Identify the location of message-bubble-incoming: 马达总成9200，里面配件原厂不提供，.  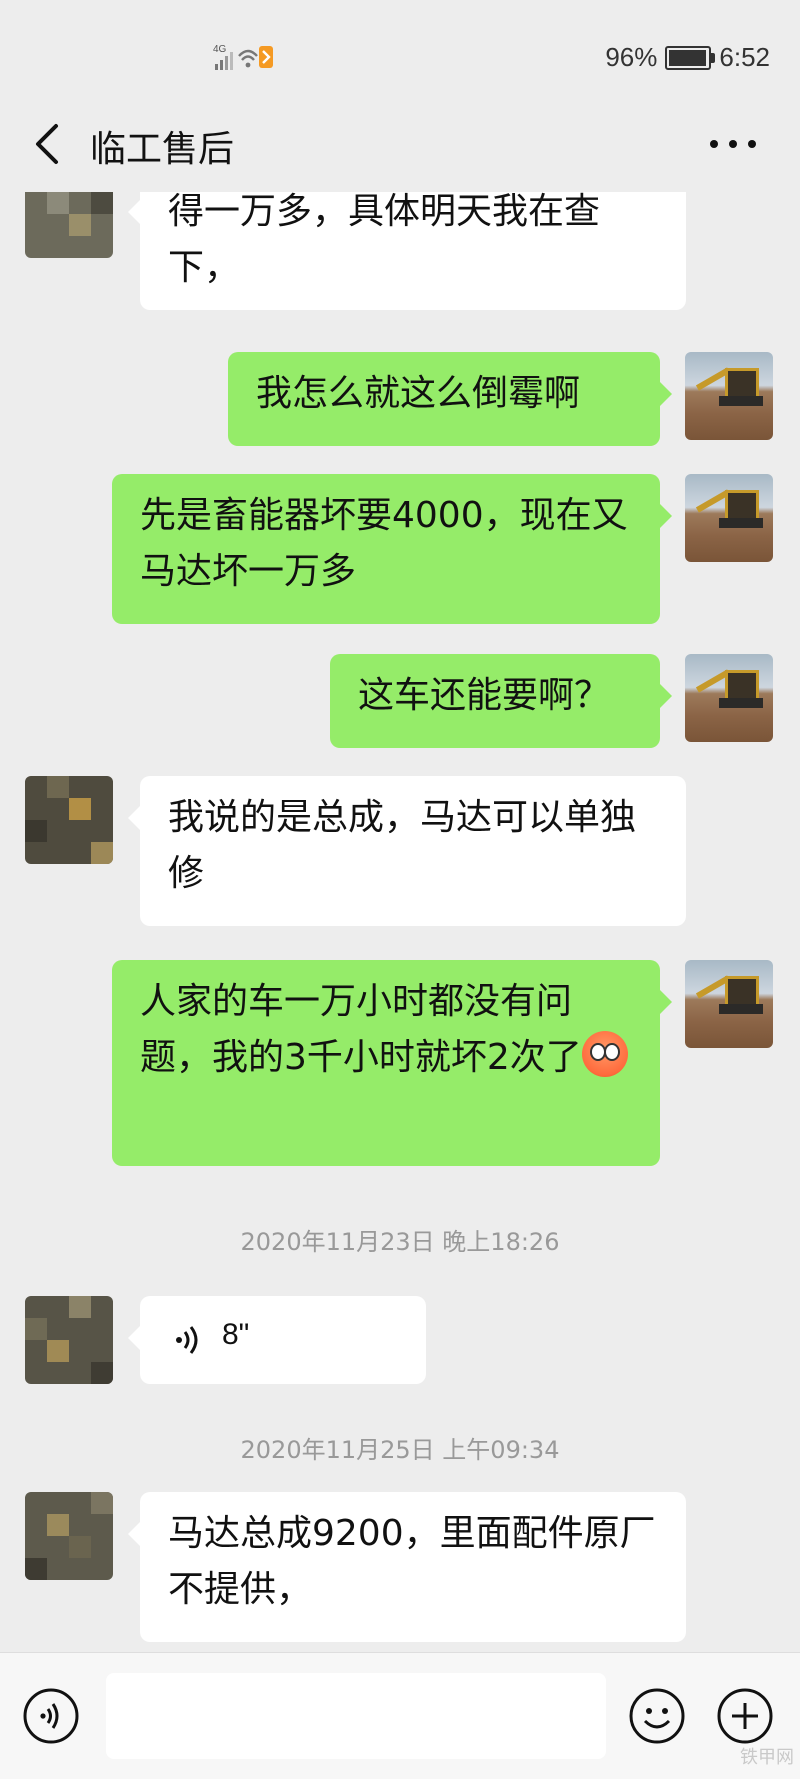
(407, 1567).